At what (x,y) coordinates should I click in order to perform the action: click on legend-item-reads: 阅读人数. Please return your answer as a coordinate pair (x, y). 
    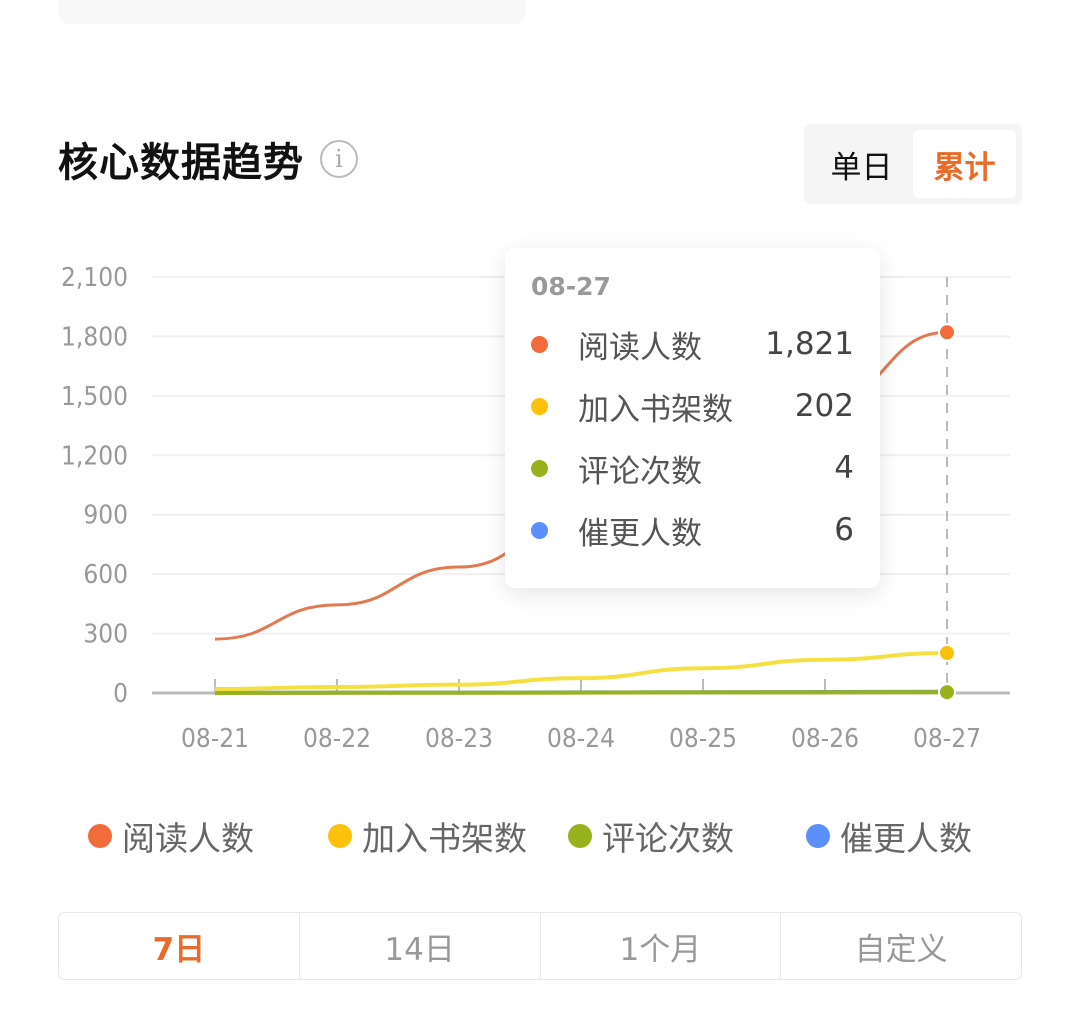
    Looking at the image, I should click on (208, 836).